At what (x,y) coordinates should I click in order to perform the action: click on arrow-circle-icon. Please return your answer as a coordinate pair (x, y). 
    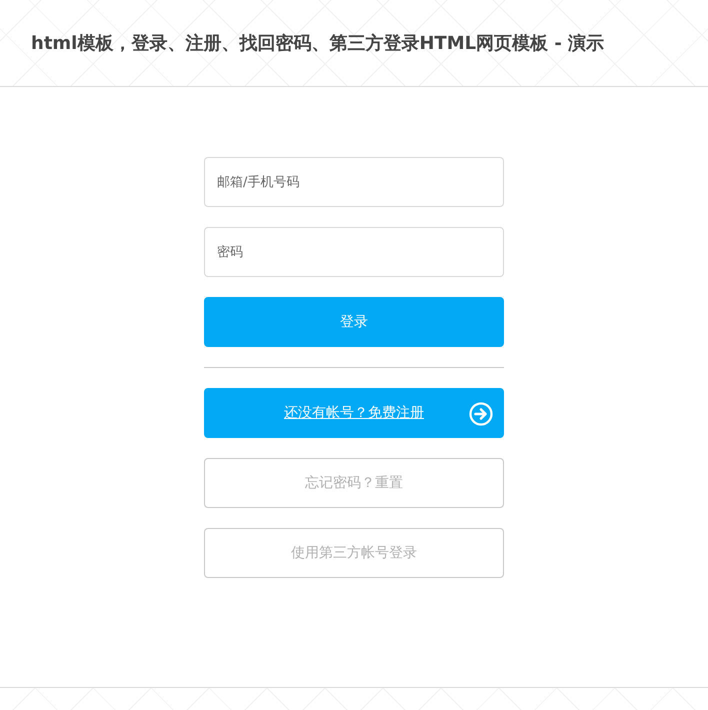
    Looking at the image, I should click on (481, 414).